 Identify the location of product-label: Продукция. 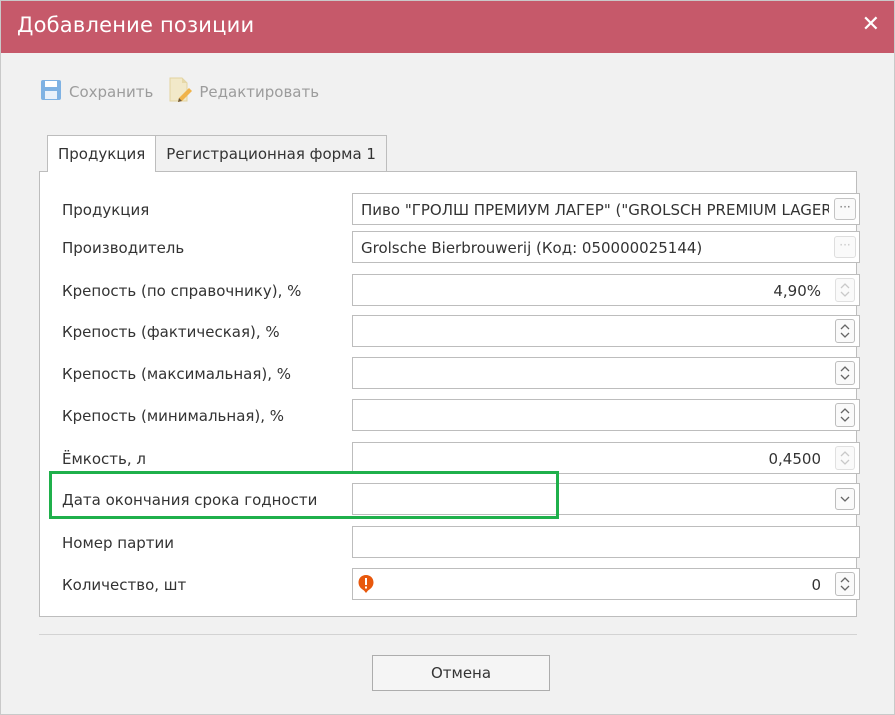
(106, 210).